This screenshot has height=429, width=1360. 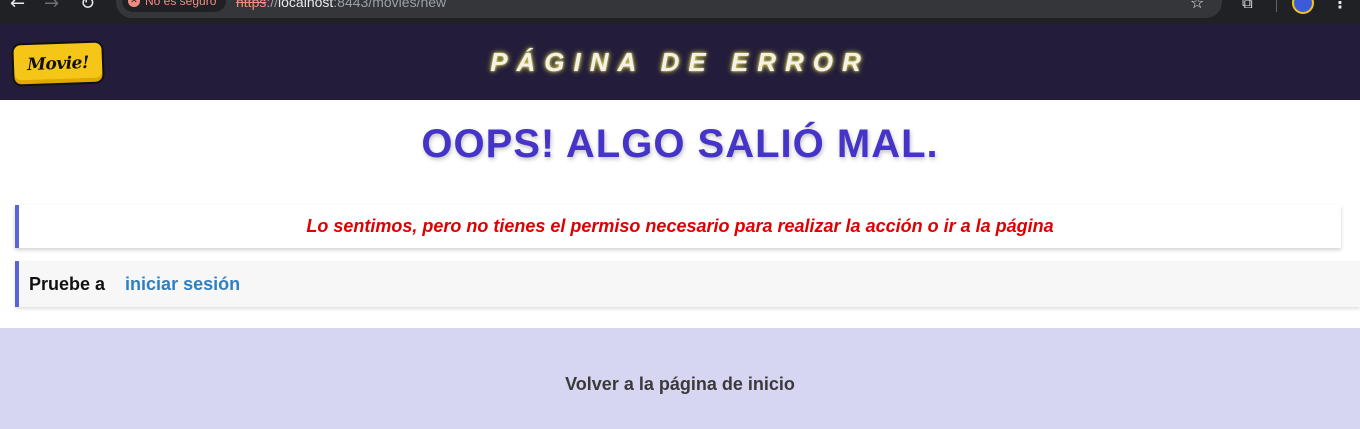 What do you see at coordinates (67, 283) in the screenshot?
I see `suggestion-label: Pruebe a` at bounding box center [67, 283].